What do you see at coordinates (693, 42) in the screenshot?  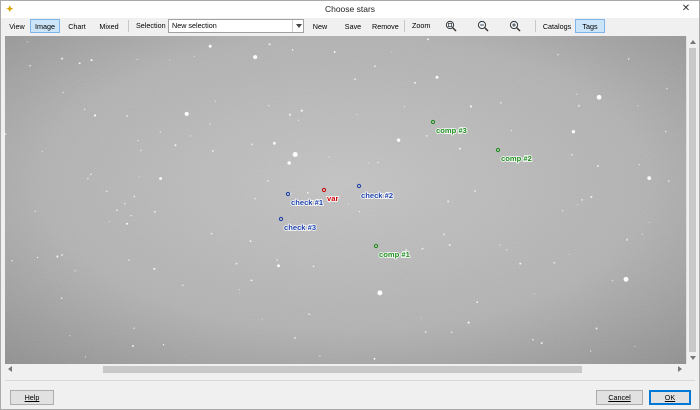 I see `scroll-up-icon` at bounding box center [693, 42].